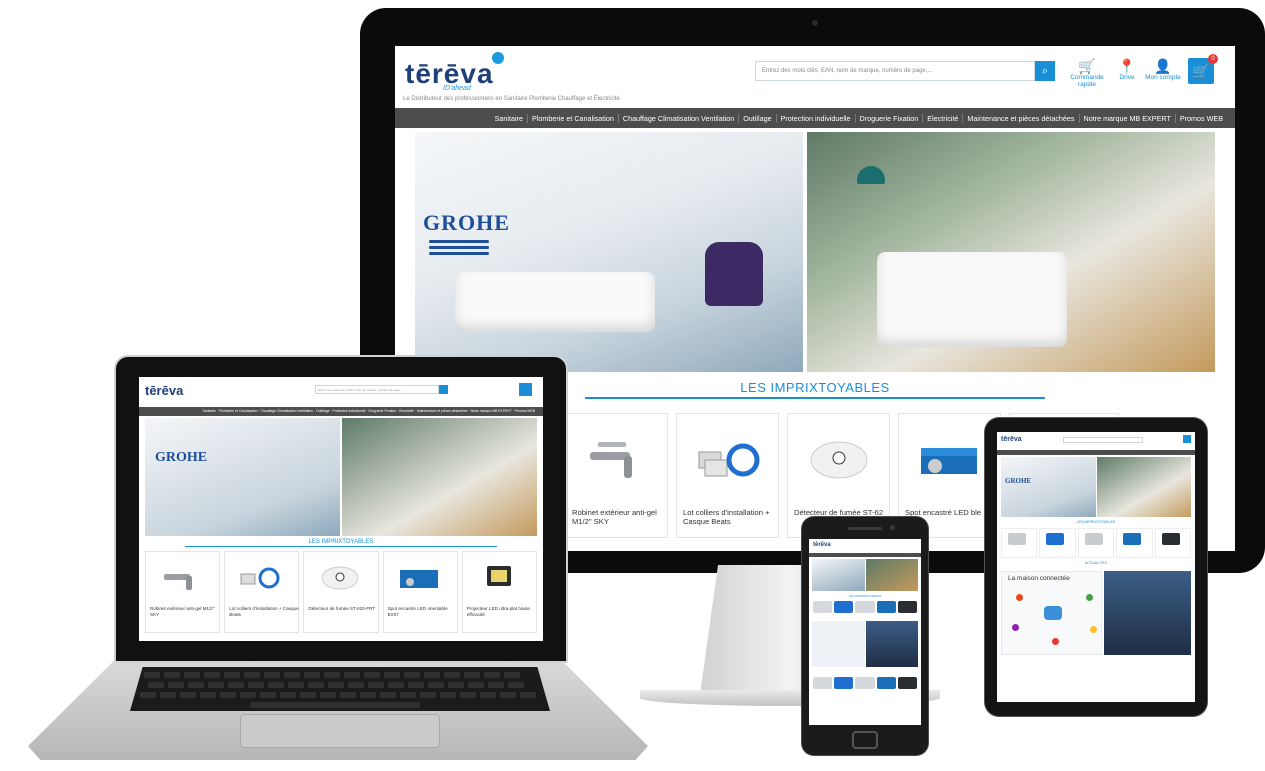  What do you see at coordinates (573, 118) in the screenshot?
I see `nav-item-plomberie: Plomberie et Canalisation` at bounding box center [573, 118].